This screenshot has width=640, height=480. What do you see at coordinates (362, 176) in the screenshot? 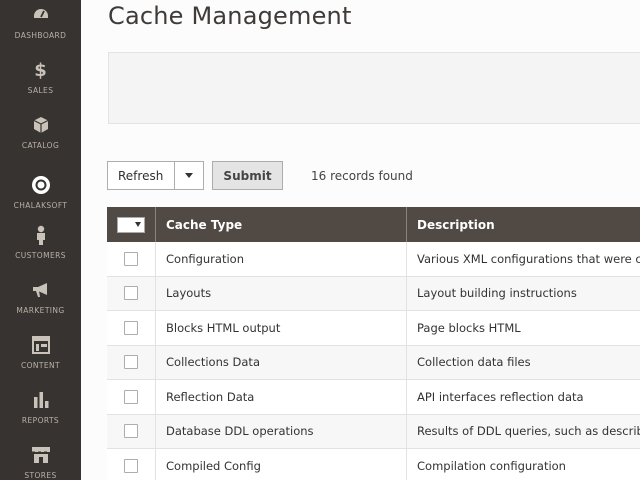
I see `records-count: 16 records found` at bounding box center [362, 176].